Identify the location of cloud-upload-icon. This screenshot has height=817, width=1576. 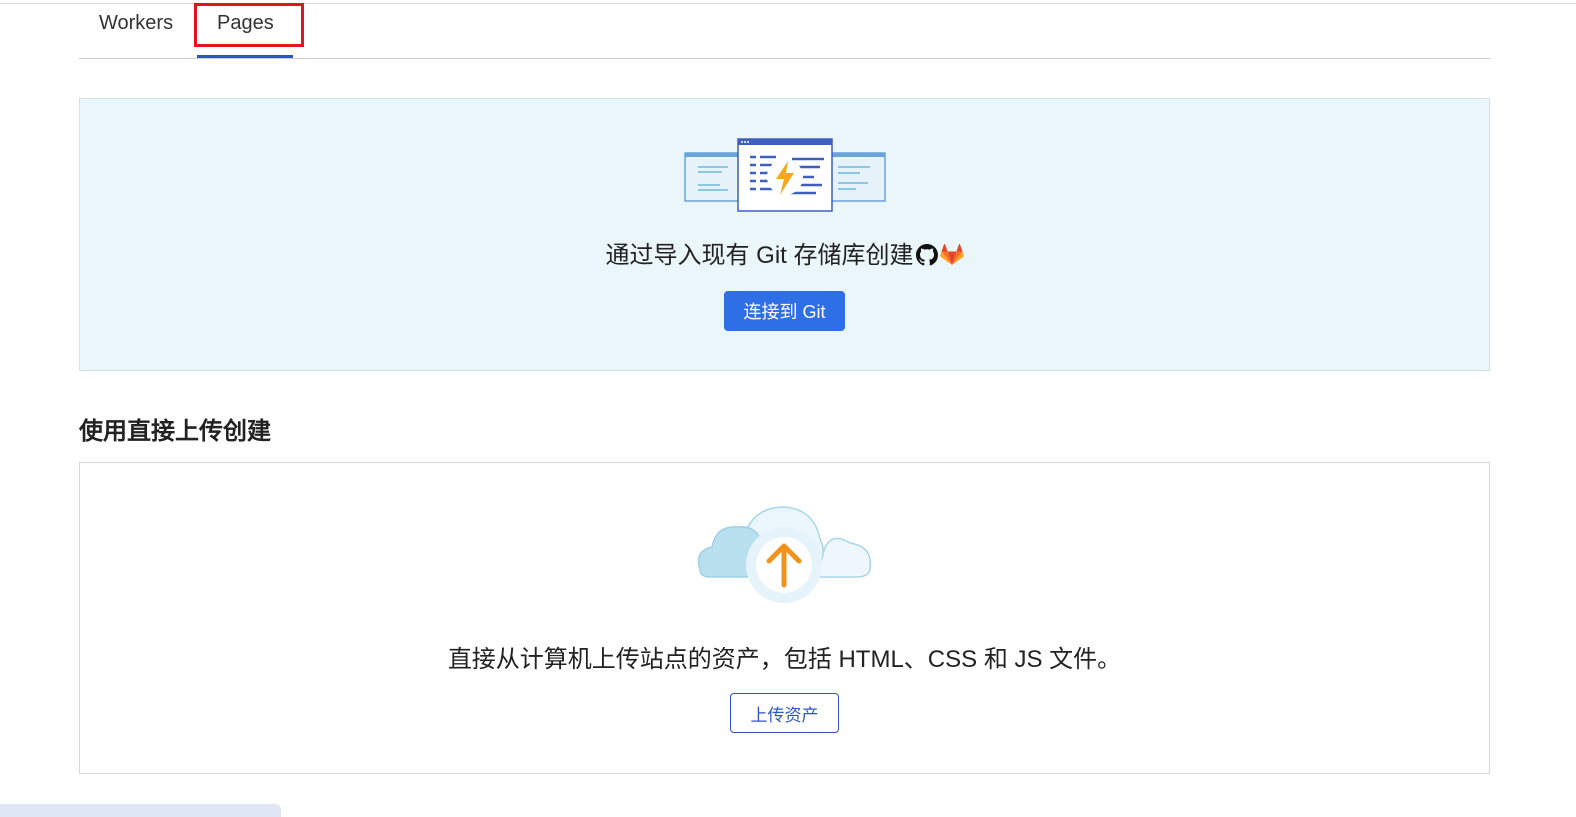
(784, 554).